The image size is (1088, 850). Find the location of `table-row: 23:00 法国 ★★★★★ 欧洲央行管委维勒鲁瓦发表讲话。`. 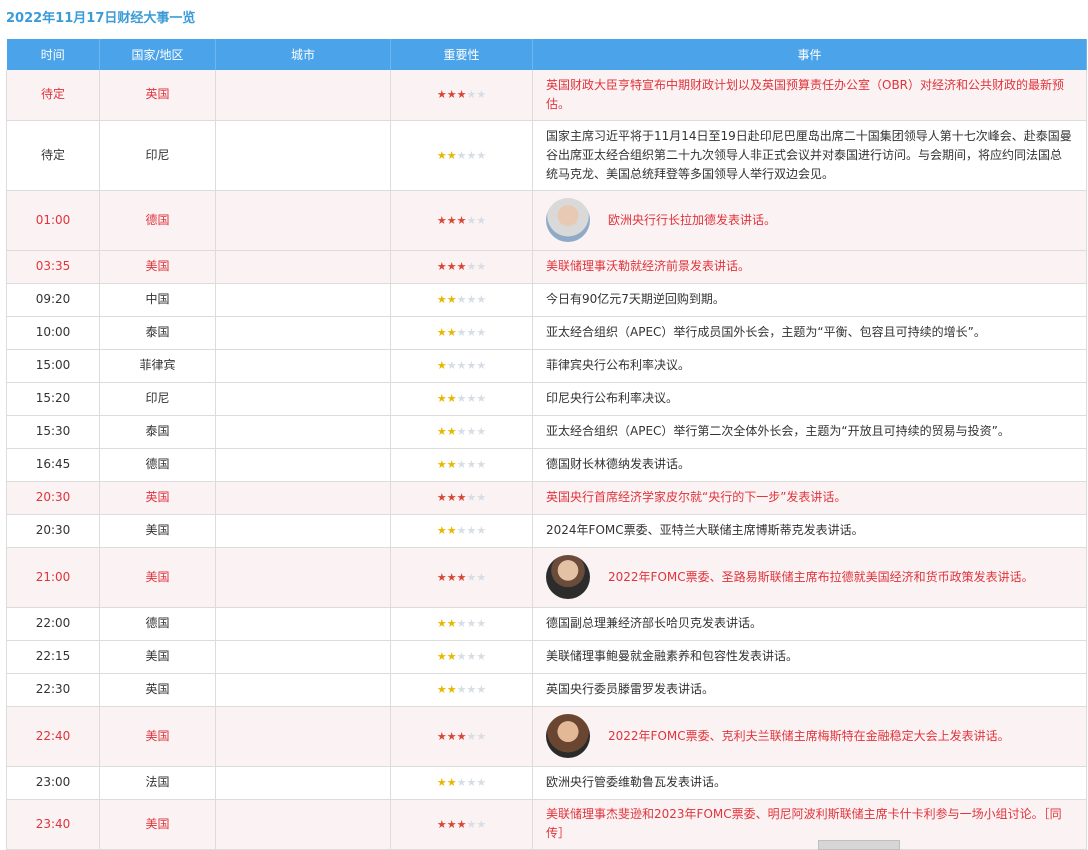

table-row: 23:00 法国 ★★★★★ 欧洲央行管委维勒鲁瓦发表讲话。 is located at coordinates (546, 783).